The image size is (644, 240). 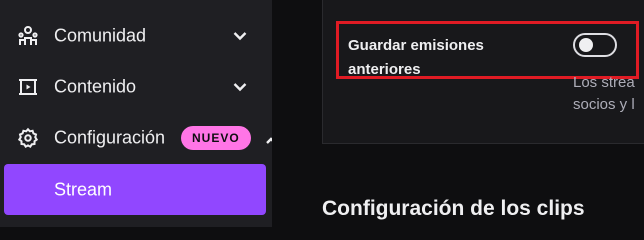 I want to click on setting-description-line: socios y l, so click(x=604, y=104).